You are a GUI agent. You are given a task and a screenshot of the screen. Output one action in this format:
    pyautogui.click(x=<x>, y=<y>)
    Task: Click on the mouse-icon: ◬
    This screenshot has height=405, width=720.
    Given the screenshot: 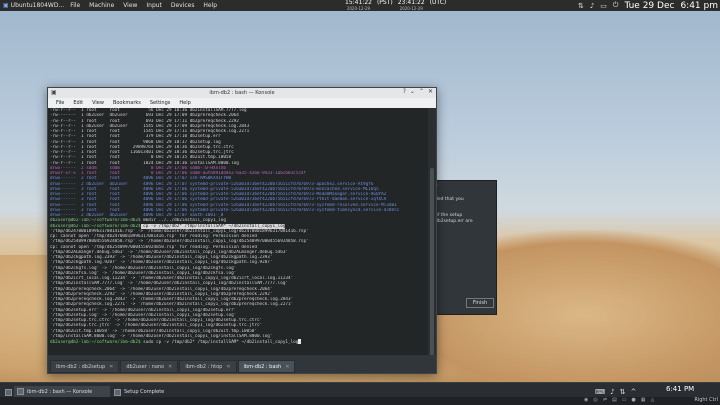 What is the action you would take?
    pyautogui.click(x=653, y=400)
    